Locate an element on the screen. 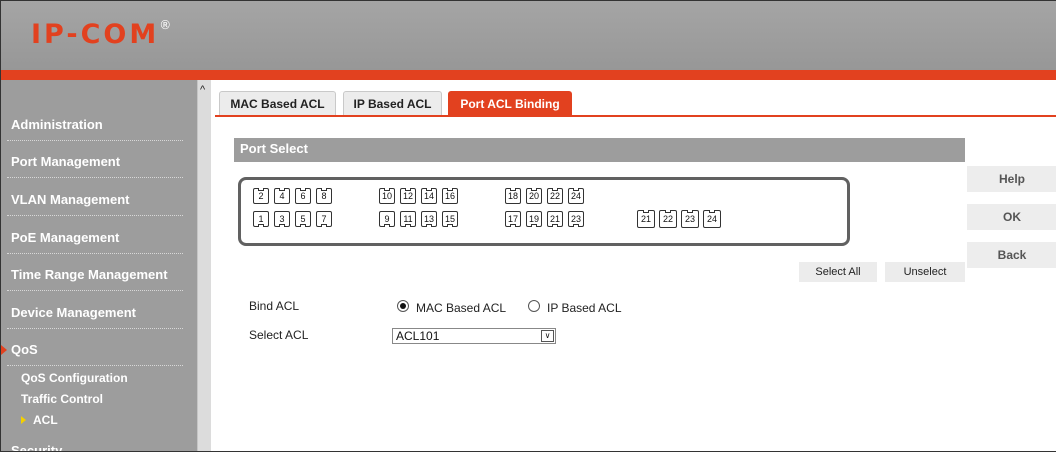  sidebar-item-label: Time Range Management is located at coordinates (89, 274).